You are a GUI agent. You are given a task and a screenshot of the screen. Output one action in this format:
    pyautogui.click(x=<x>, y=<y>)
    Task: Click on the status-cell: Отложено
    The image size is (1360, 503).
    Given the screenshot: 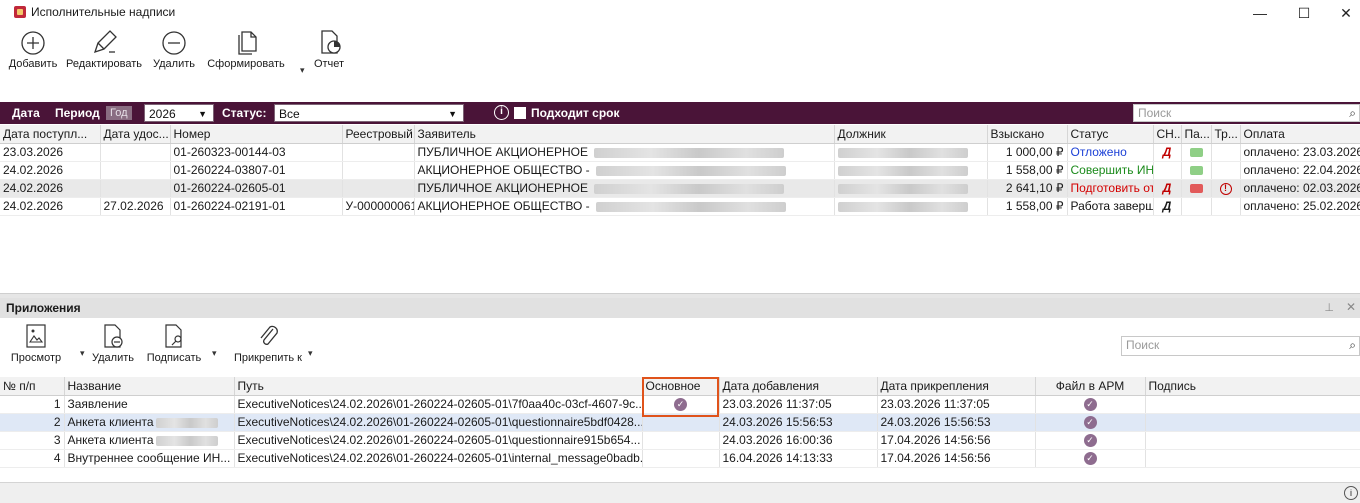 What is the action you would take?
    pyautogui.click(x=1110, y=152)
    